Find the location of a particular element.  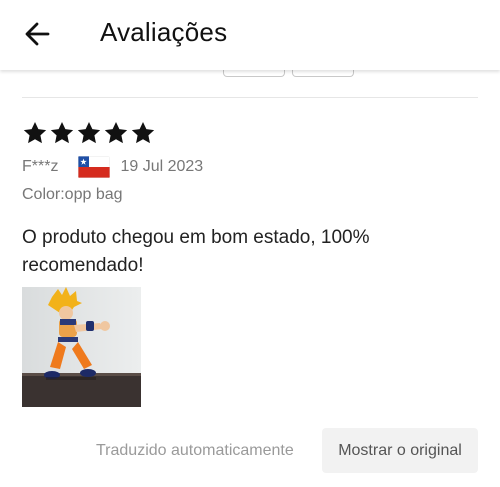

app-header: Avaliações is located at coordinates (250, 35).